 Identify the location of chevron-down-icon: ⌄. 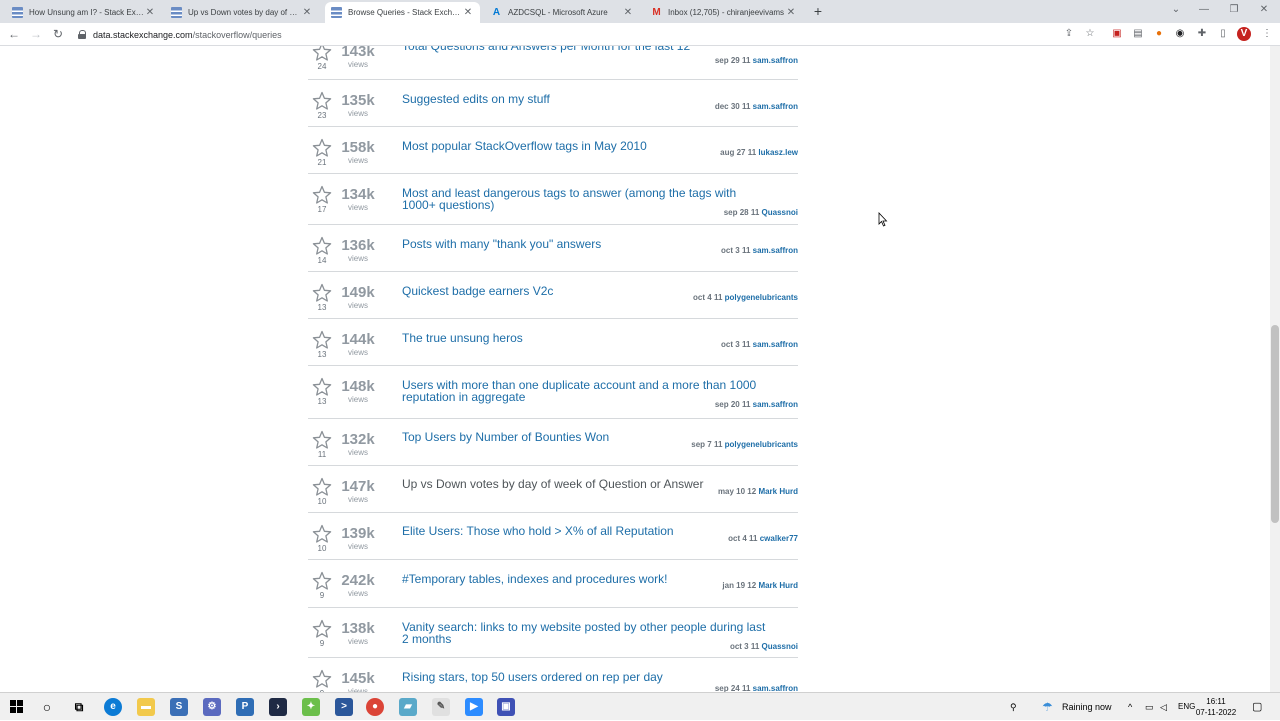
(1176, 10).